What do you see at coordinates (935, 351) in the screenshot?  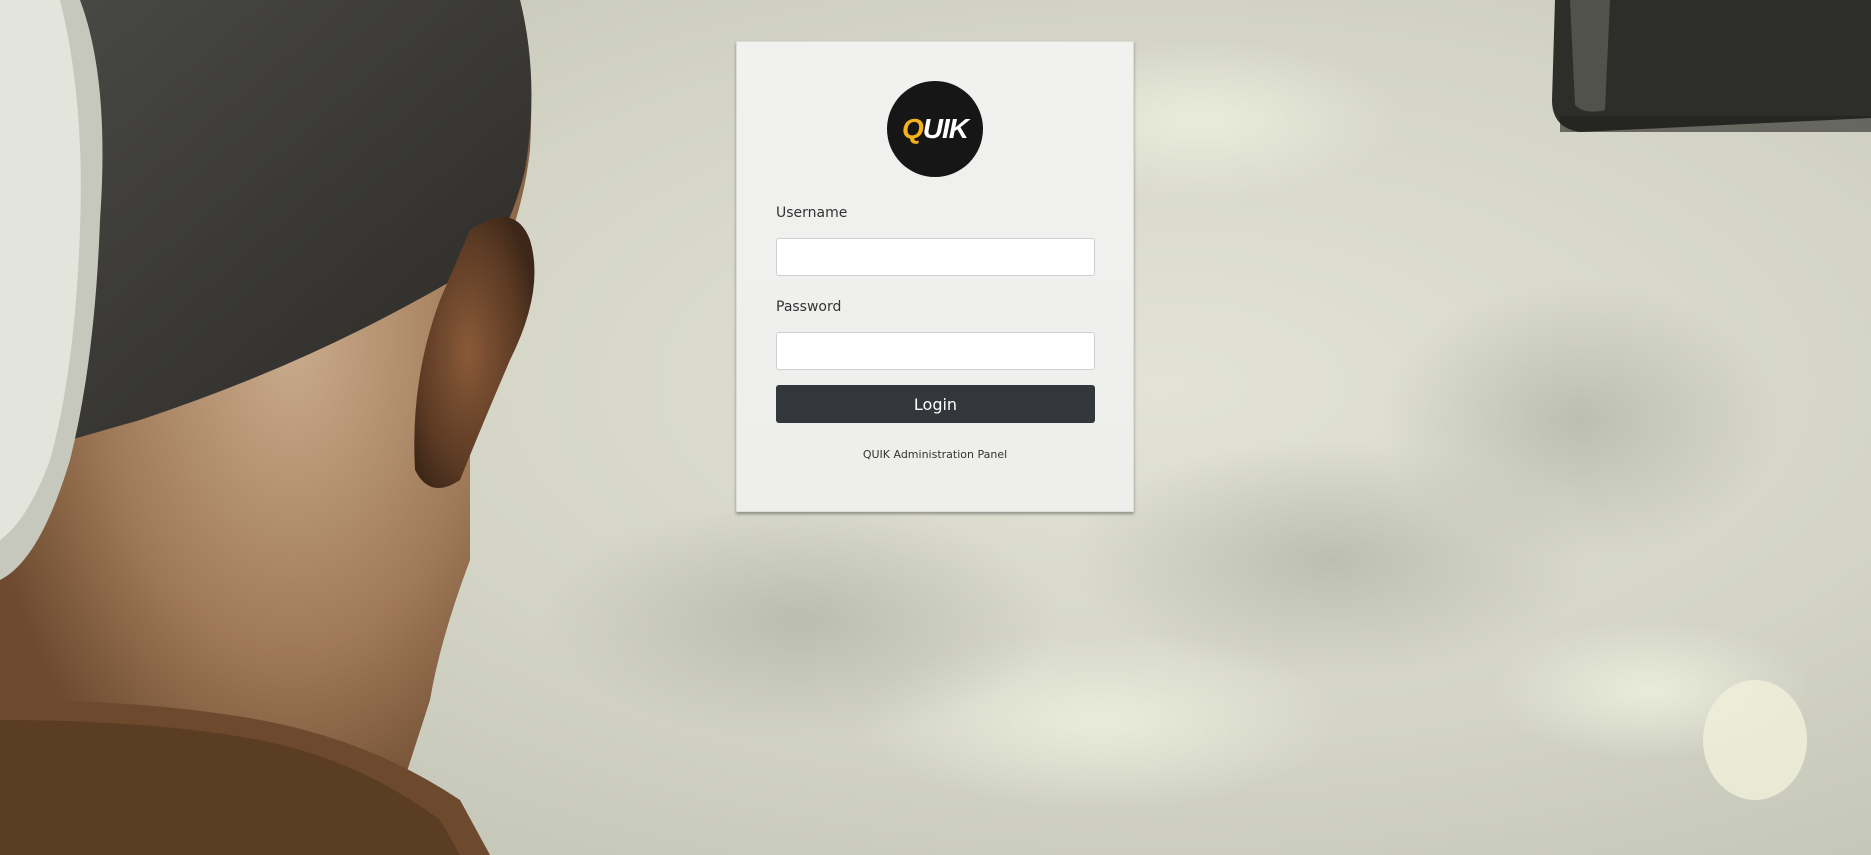 I see `password-input` at bounding box center [935, 351].